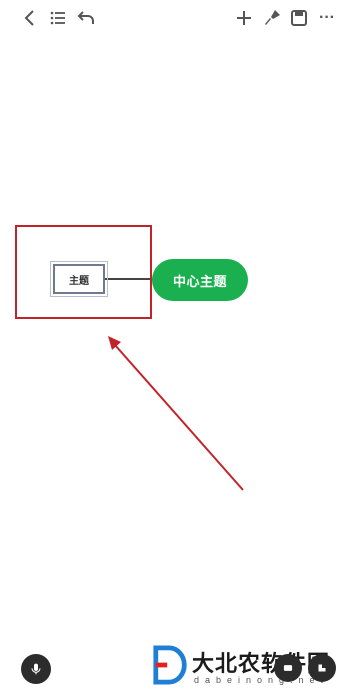 The image size is (350, 690). Describe the element at coordinates (262, 680) in the screenshot. I see `watermark-subtext: dabeinong.net` at that location.